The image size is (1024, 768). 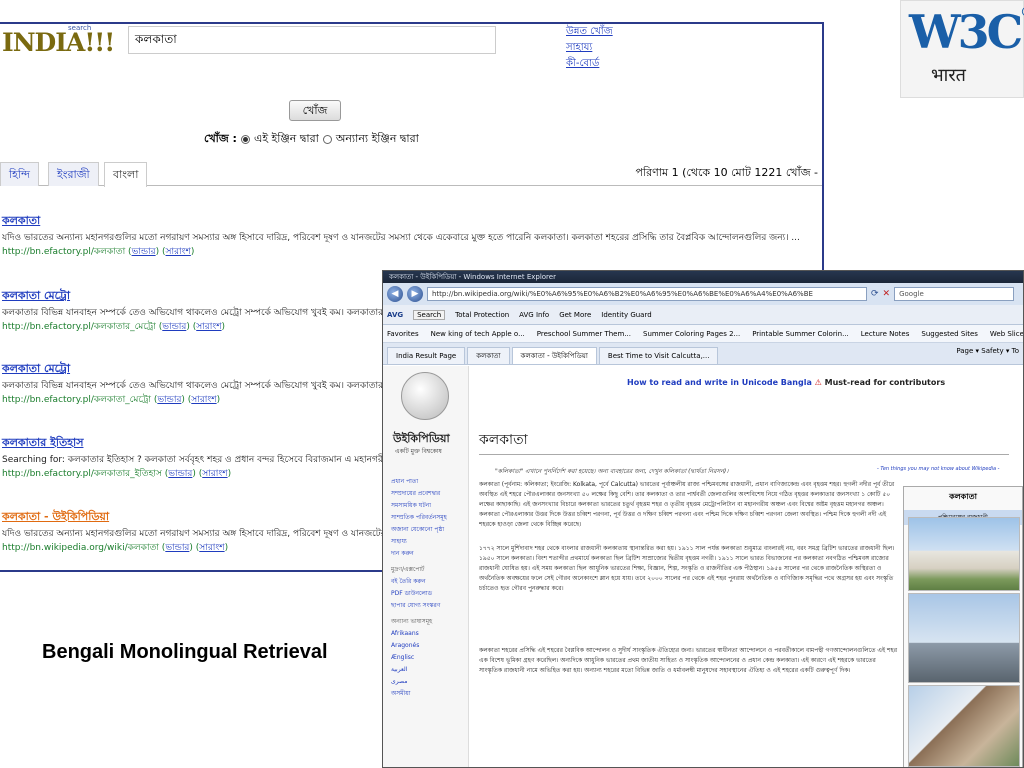 What do you see at coordinates (887, 294) in the screenshot?
I see `stop-icon: ✕` at bounding box center [887, 294].